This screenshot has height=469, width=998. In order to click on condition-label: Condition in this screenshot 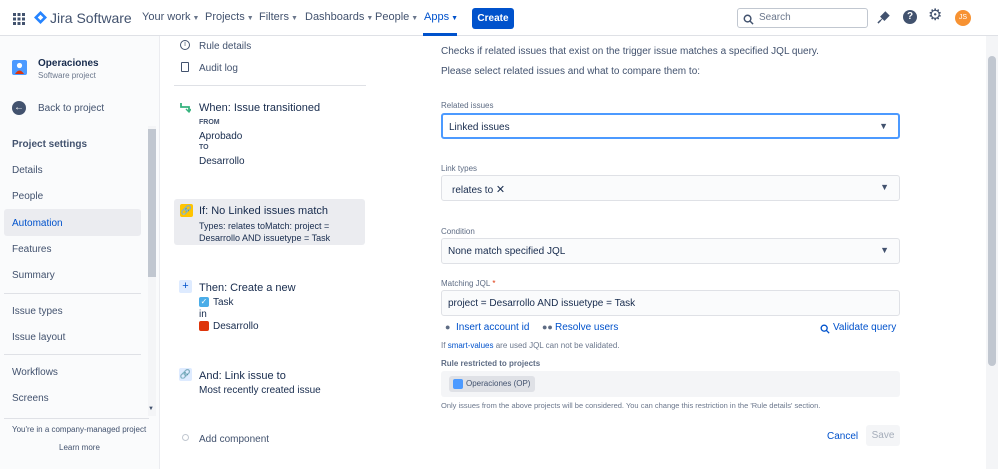, I will do `click(458, 231)`.